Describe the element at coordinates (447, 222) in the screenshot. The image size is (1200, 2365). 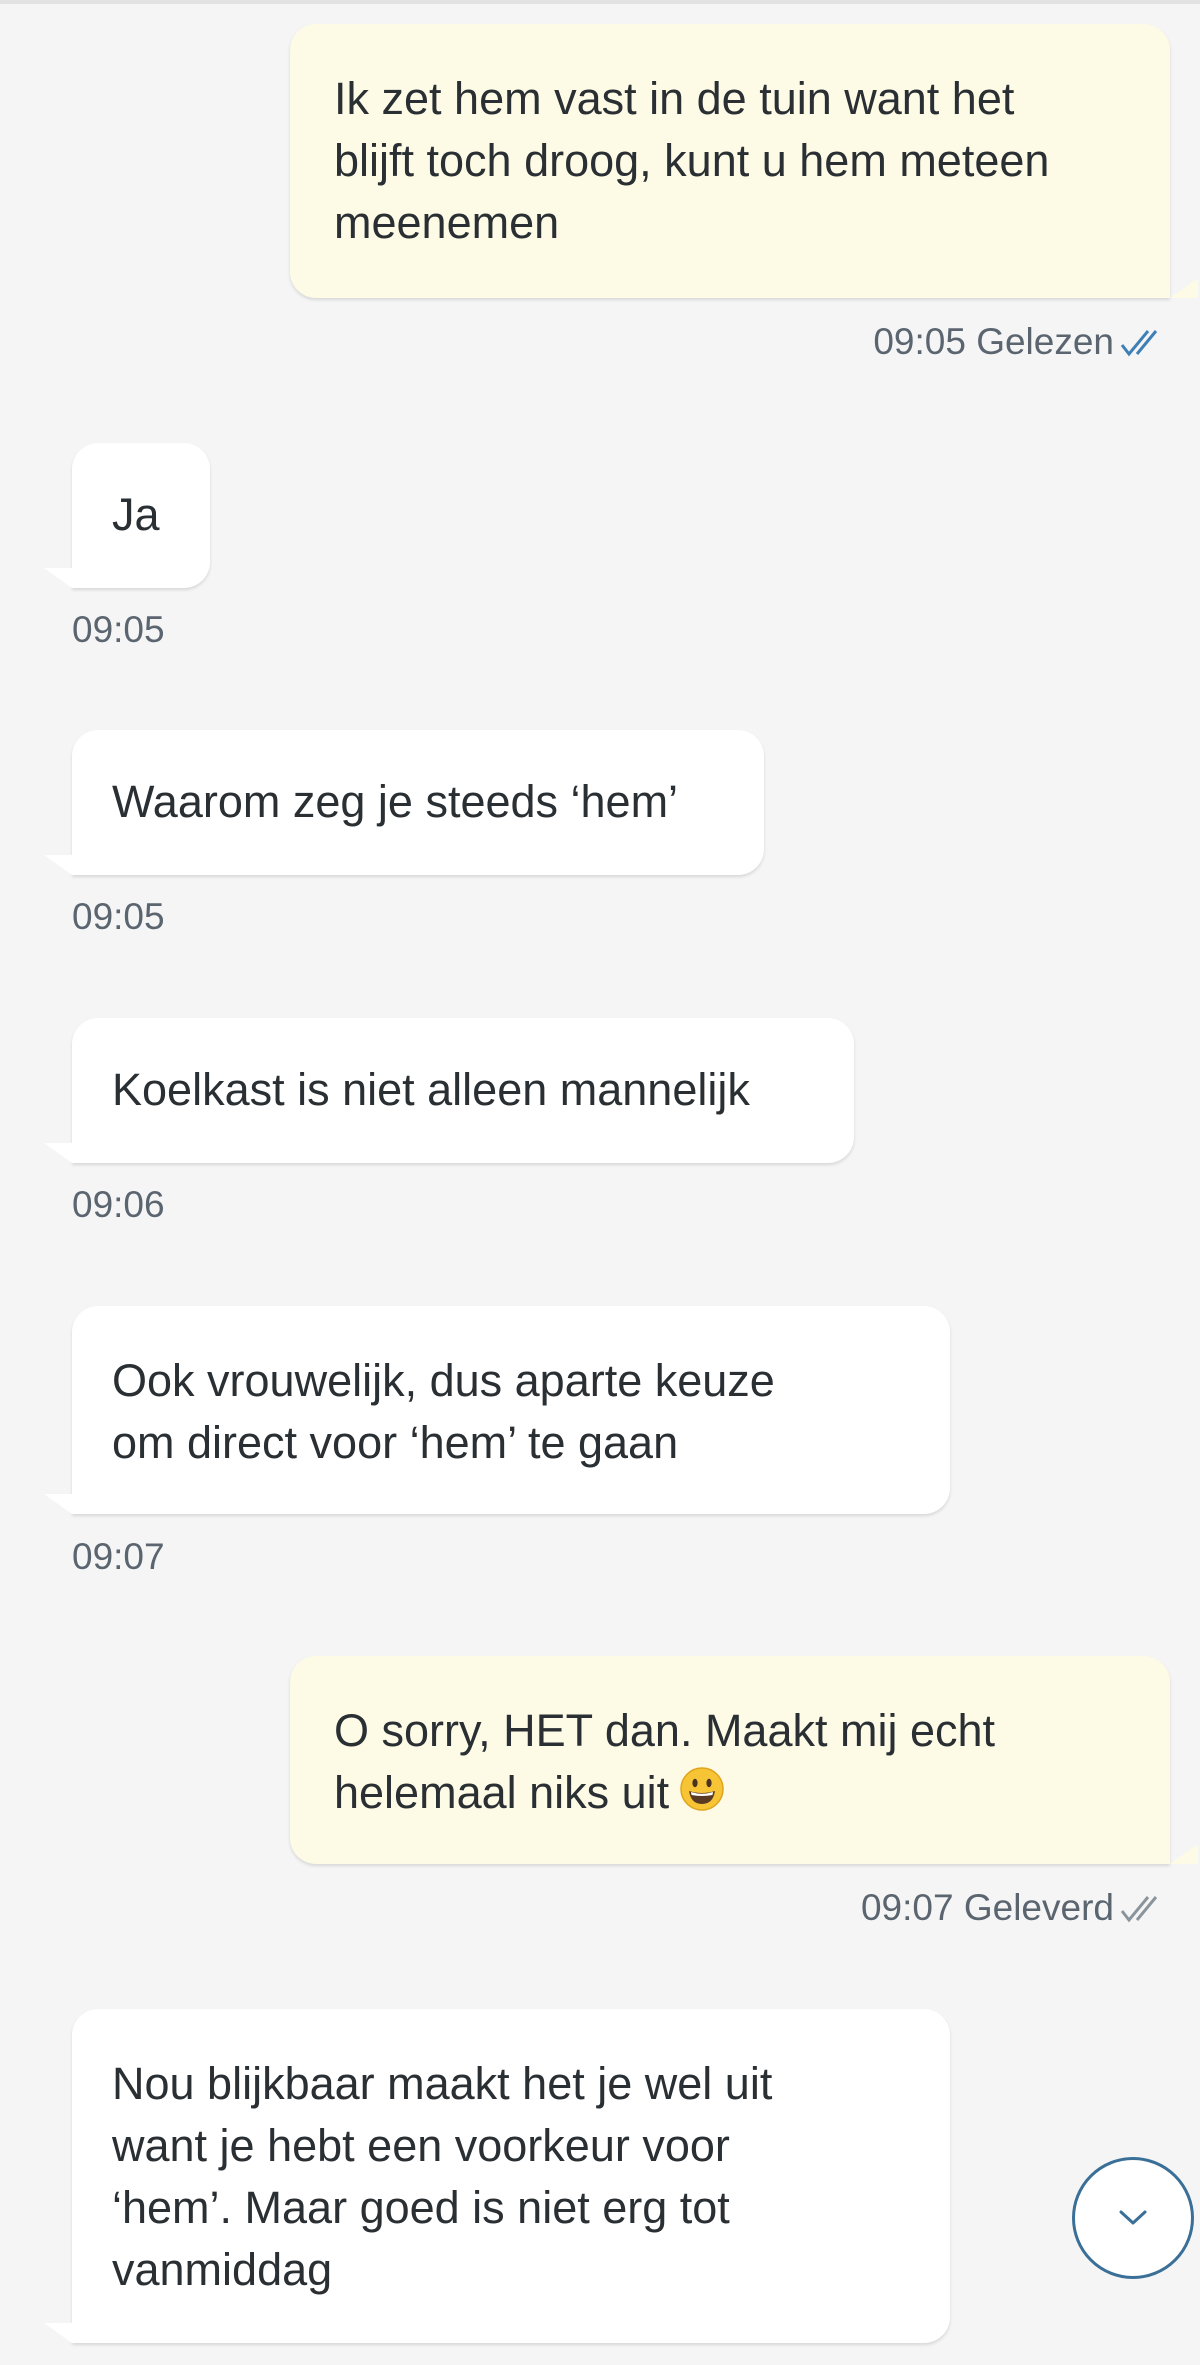
I see `message-text-line: meenemen` at that location.